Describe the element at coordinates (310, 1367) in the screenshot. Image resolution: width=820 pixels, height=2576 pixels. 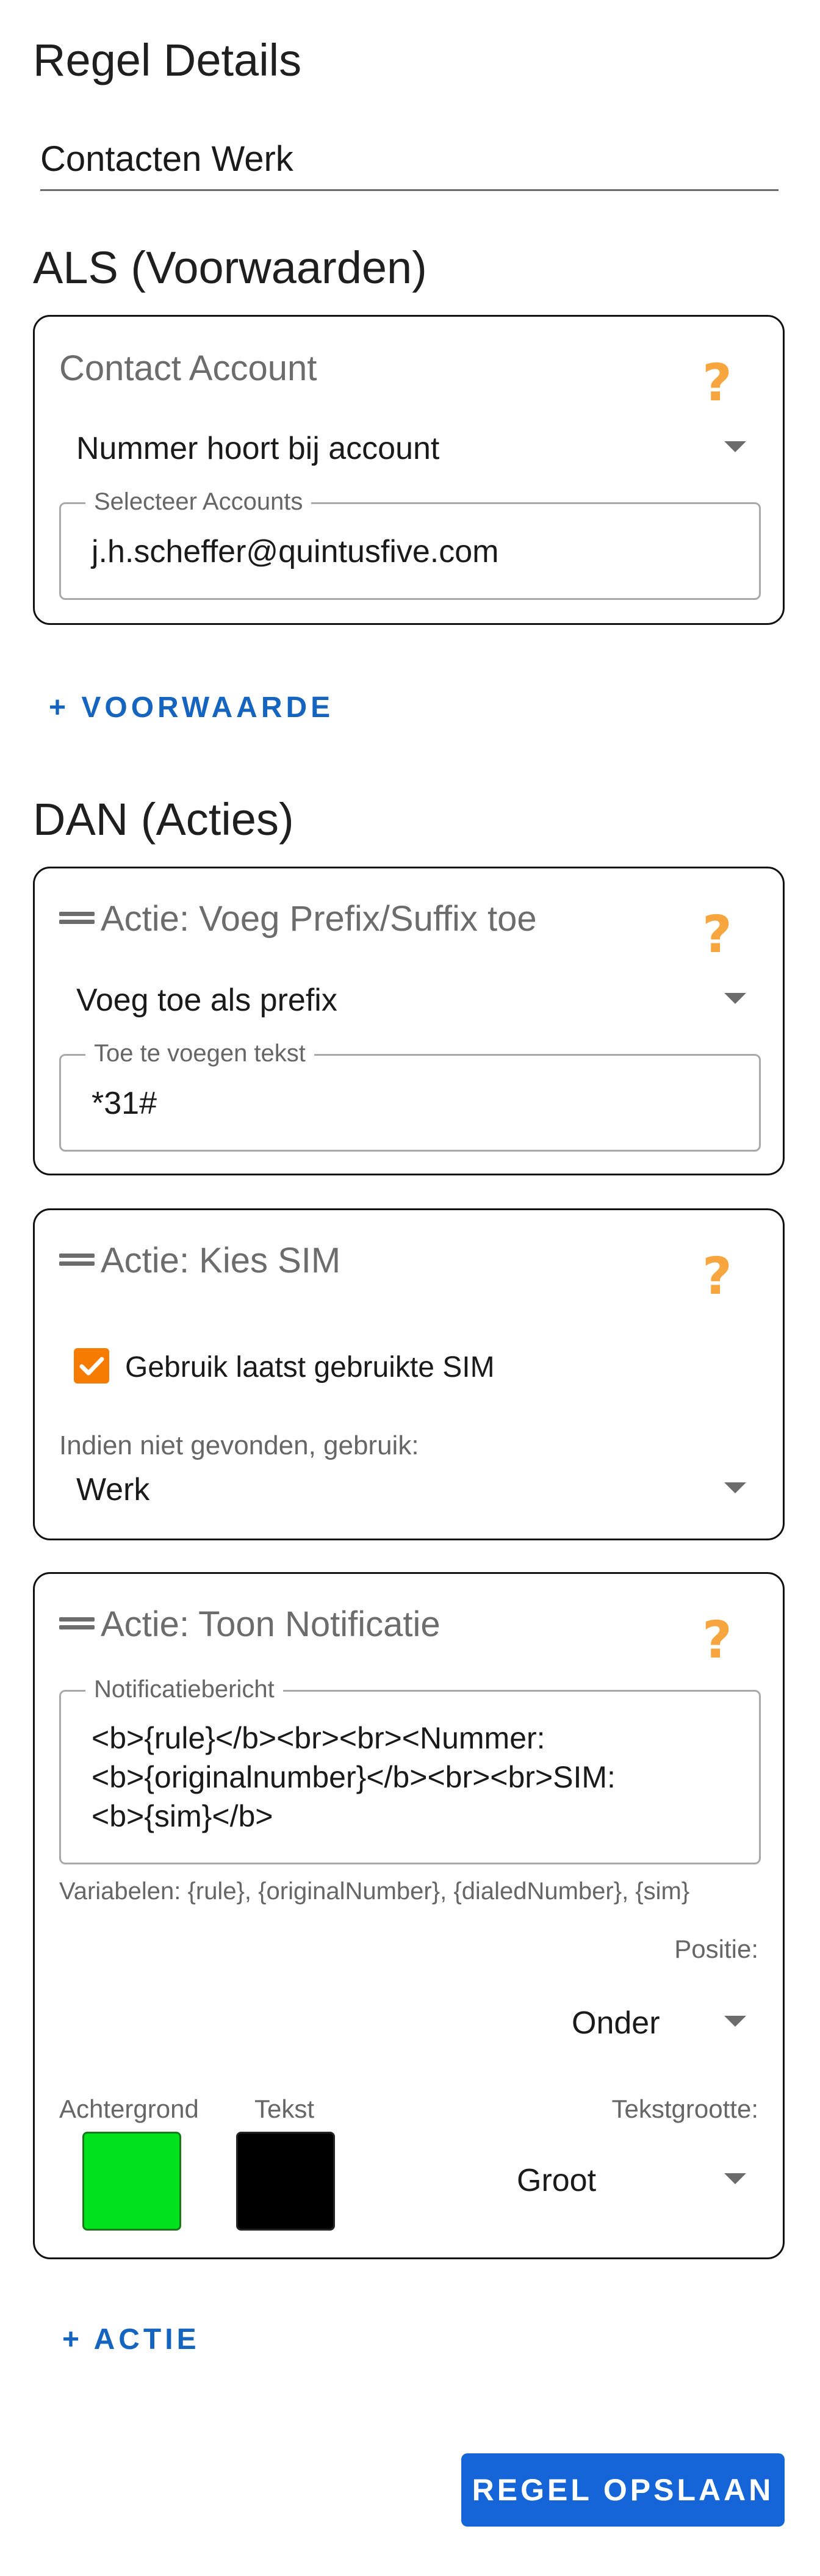
I see `last-sim-label: Gebruik laatst gebruikte SIM` at that location.